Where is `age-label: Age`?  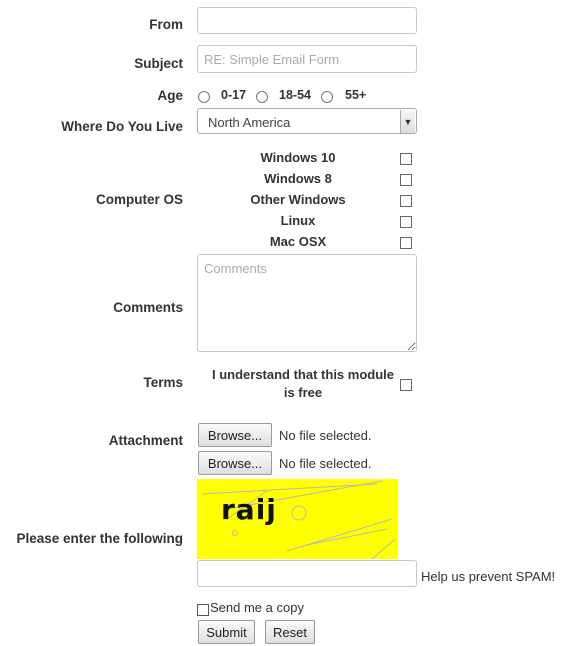
age-label: Age is located at coordinates (170, 95).